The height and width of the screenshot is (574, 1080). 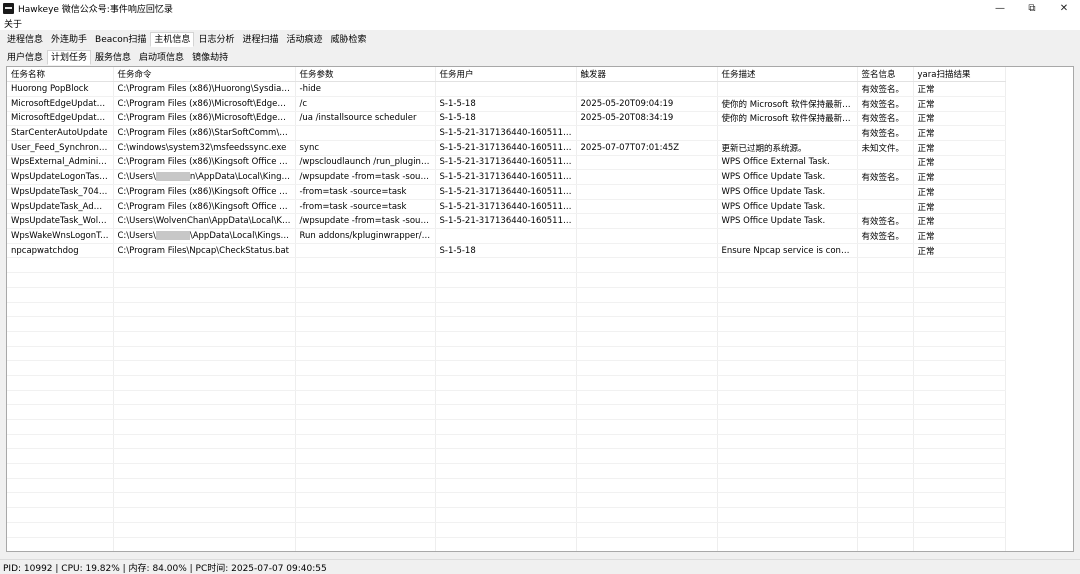 What do you see at coordinates (365, 75) in the screenshot?
I see `column-header: 任务参数` at bounding box center [365, 75].